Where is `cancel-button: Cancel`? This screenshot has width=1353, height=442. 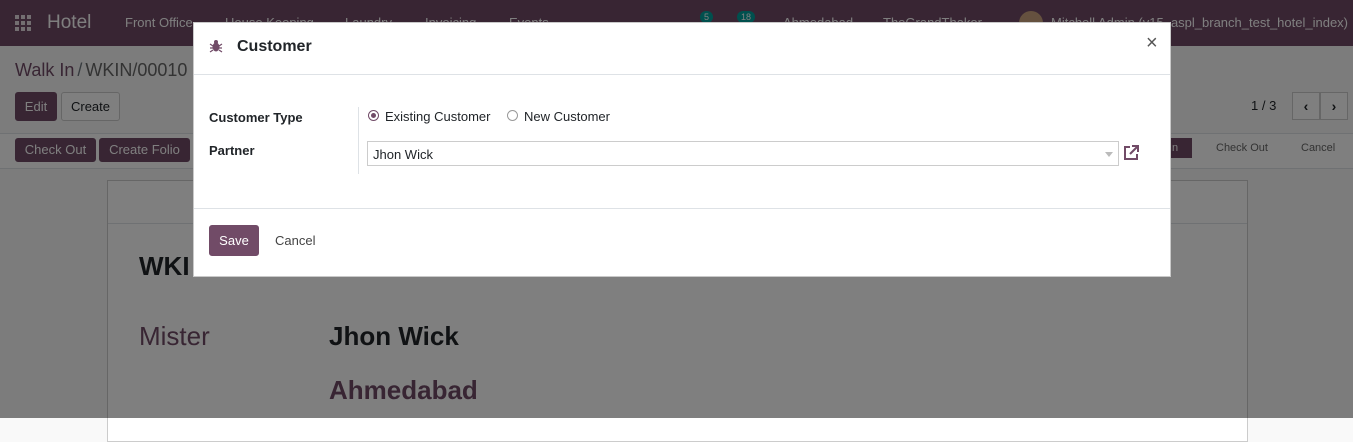
cancel-button: Cancel is located at coordinates (295, 240).